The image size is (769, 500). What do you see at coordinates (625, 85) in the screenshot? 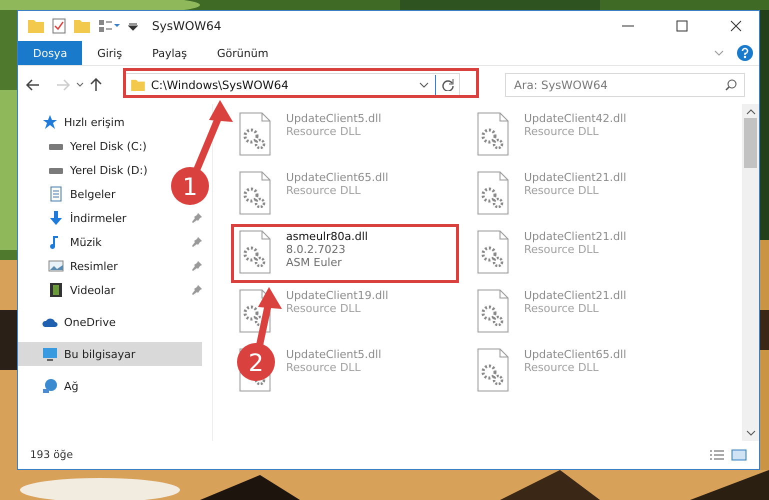
I see `search-field: Ara: SysWOW64` at bounding box center [625, 85].